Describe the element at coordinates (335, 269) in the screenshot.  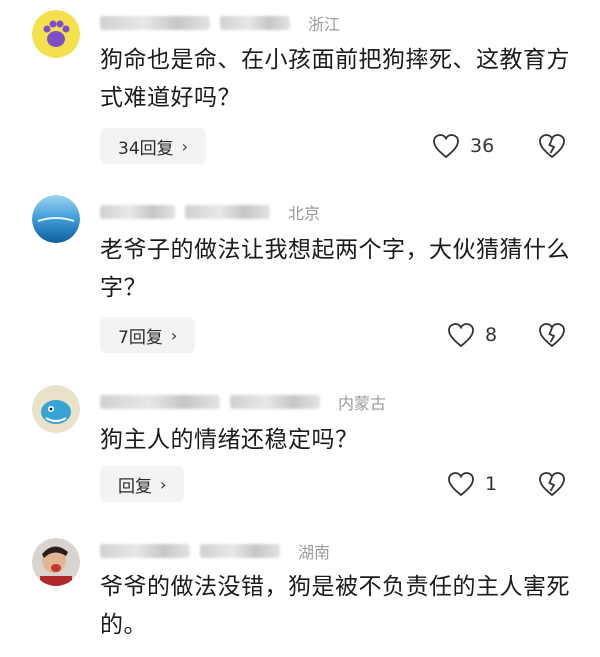
I see `comment-text: 老爷子的做法让我想起两个字，大伙猜猜什么字？` at that location.